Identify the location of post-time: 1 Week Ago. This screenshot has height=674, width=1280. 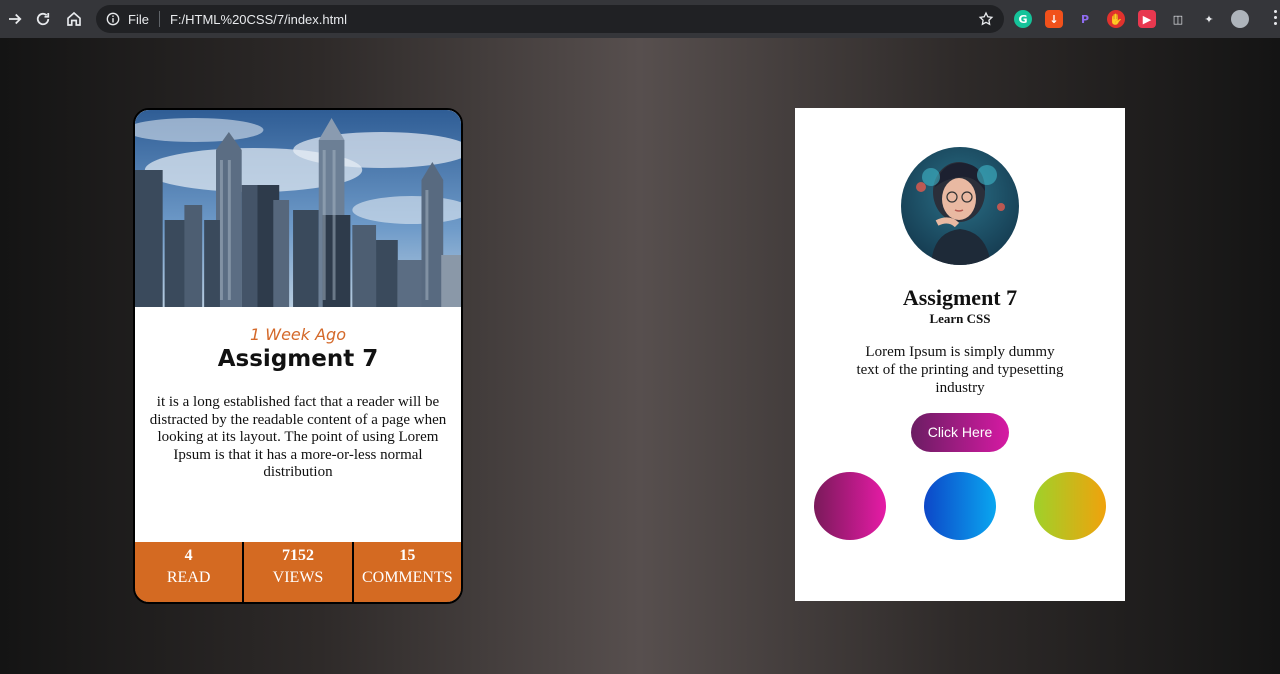
(297, 334).